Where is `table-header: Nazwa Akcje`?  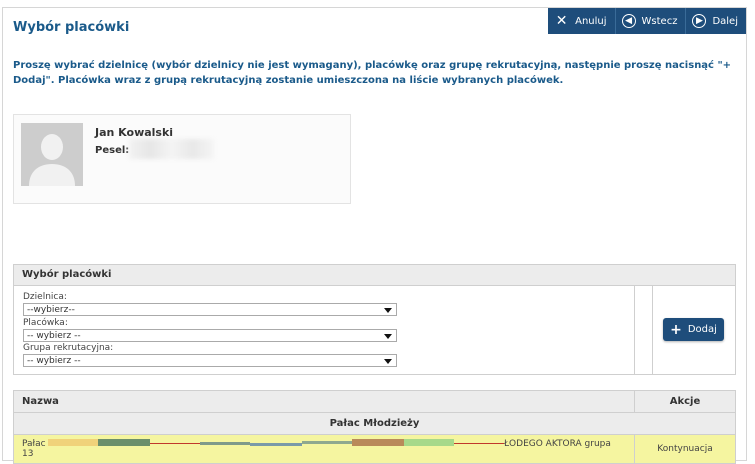
table-header: Nazwa Akcje is located at coordinates (374, 402).